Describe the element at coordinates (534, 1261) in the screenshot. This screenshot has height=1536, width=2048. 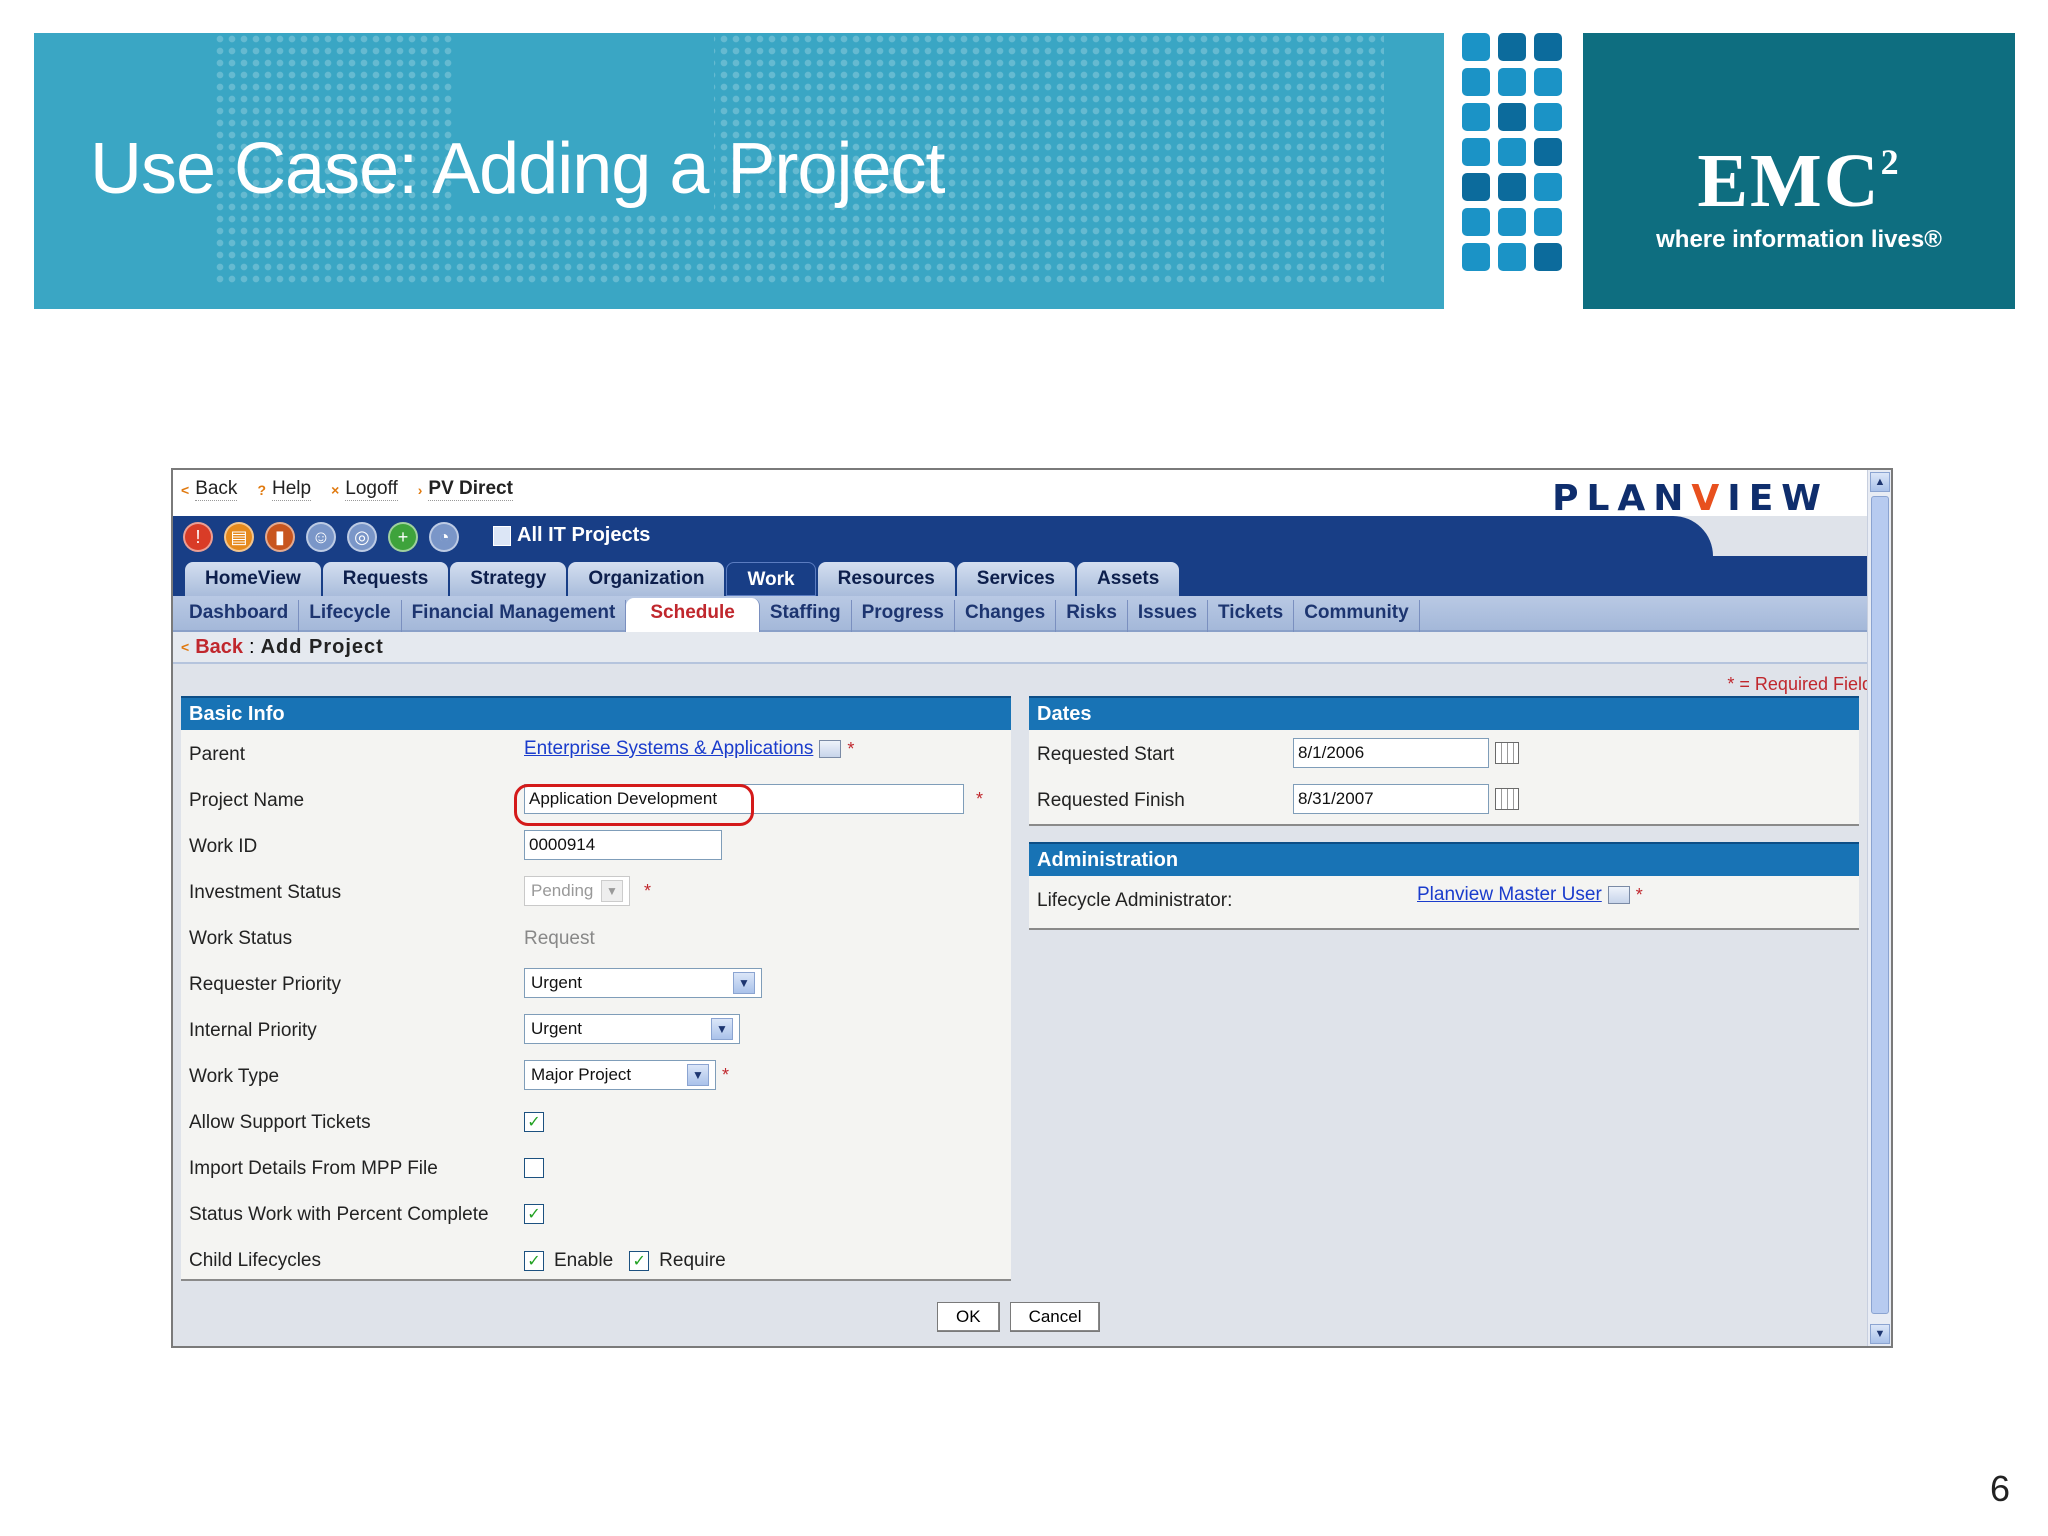
I see `enable-checkbox: ✓` at that location.